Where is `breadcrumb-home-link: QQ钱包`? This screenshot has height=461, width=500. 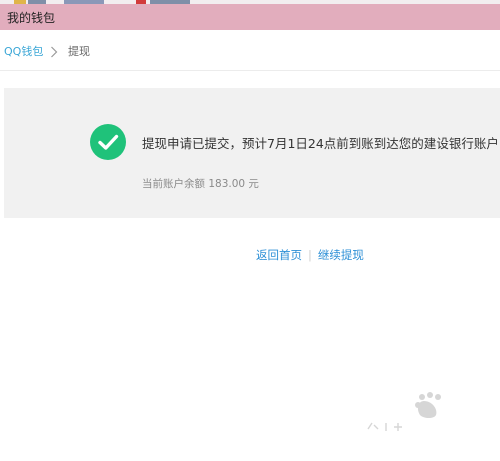 breadcrumb-home-link: QQ钱包 is located at coordinates (23, 51).